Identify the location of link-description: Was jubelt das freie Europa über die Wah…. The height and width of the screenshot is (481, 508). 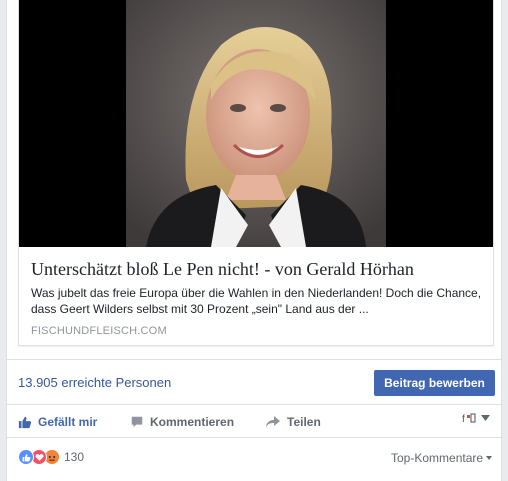
(256, 301).